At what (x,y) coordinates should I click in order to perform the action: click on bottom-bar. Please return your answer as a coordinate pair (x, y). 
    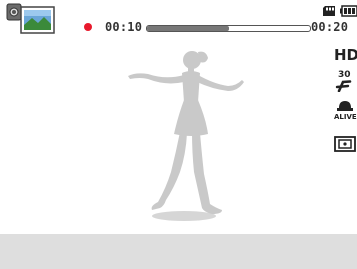
    Looking at the image, I should click on (178, 251).